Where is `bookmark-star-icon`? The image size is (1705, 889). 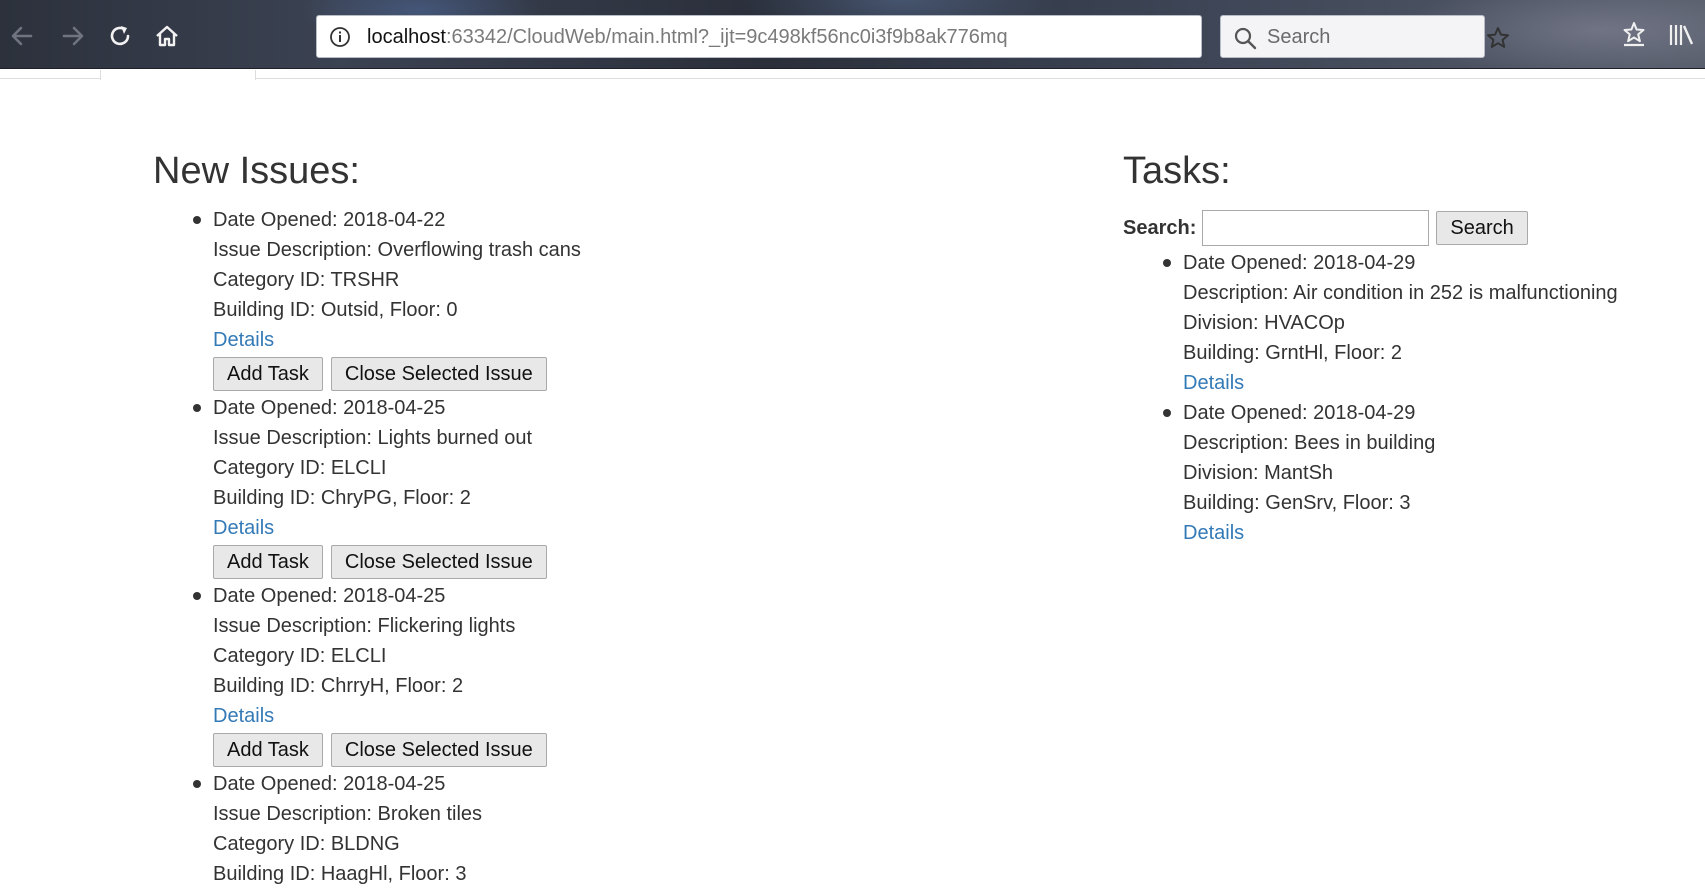
bookmark-star-icon is located at coordinates (1498, 38).